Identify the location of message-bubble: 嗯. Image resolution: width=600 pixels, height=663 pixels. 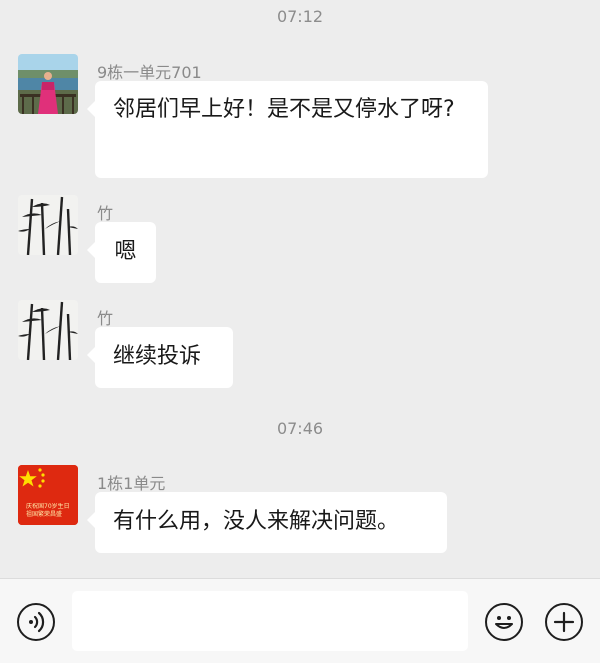
(121, 252).